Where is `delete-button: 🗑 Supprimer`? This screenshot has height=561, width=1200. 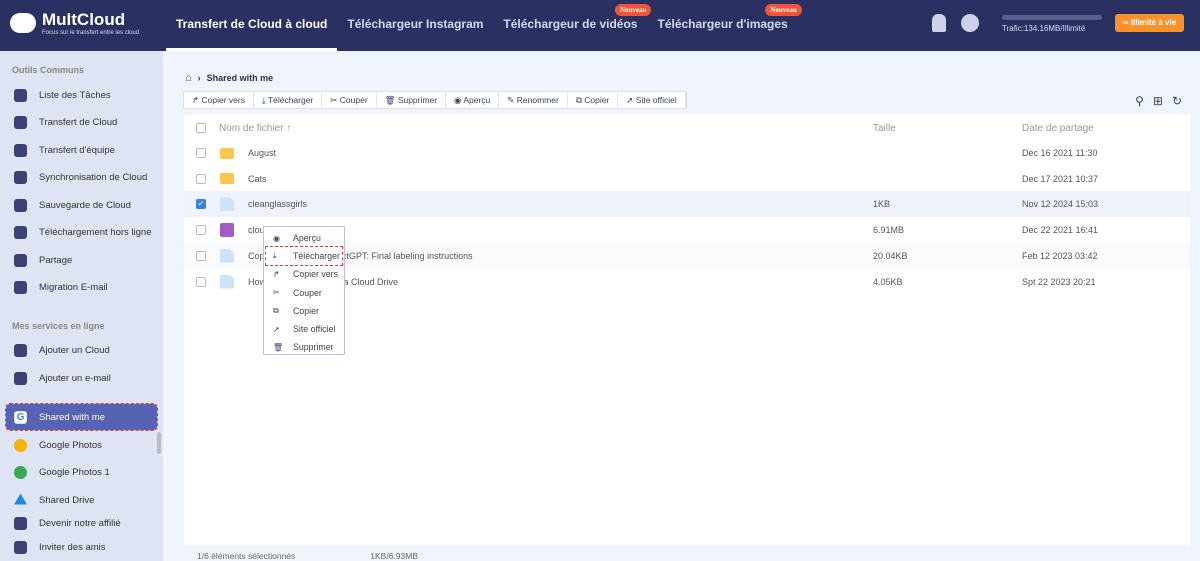 delete-button: 🗑 Supprimer is located at coordinates (412, 100).